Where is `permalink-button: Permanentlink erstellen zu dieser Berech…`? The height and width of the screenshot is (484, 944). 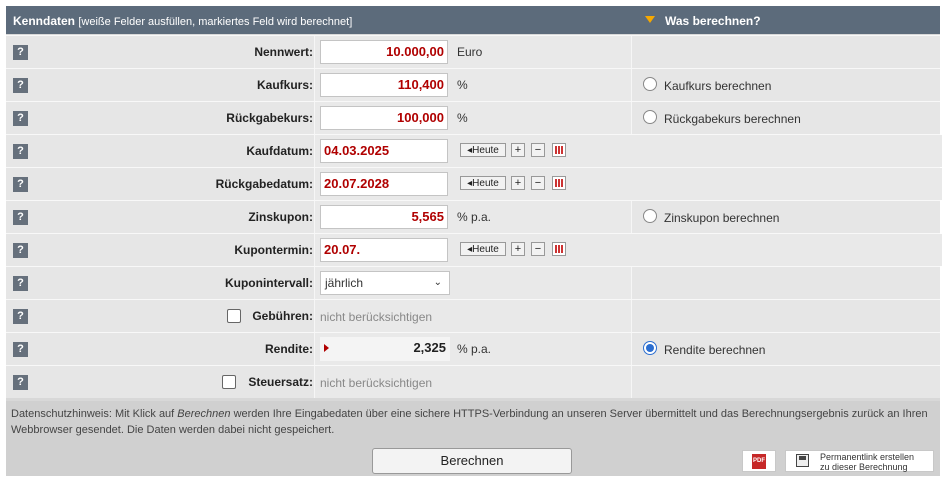 permalink-button: Permanentlink erstellen zu dieser Berech… is located at coordinates (859, 461).